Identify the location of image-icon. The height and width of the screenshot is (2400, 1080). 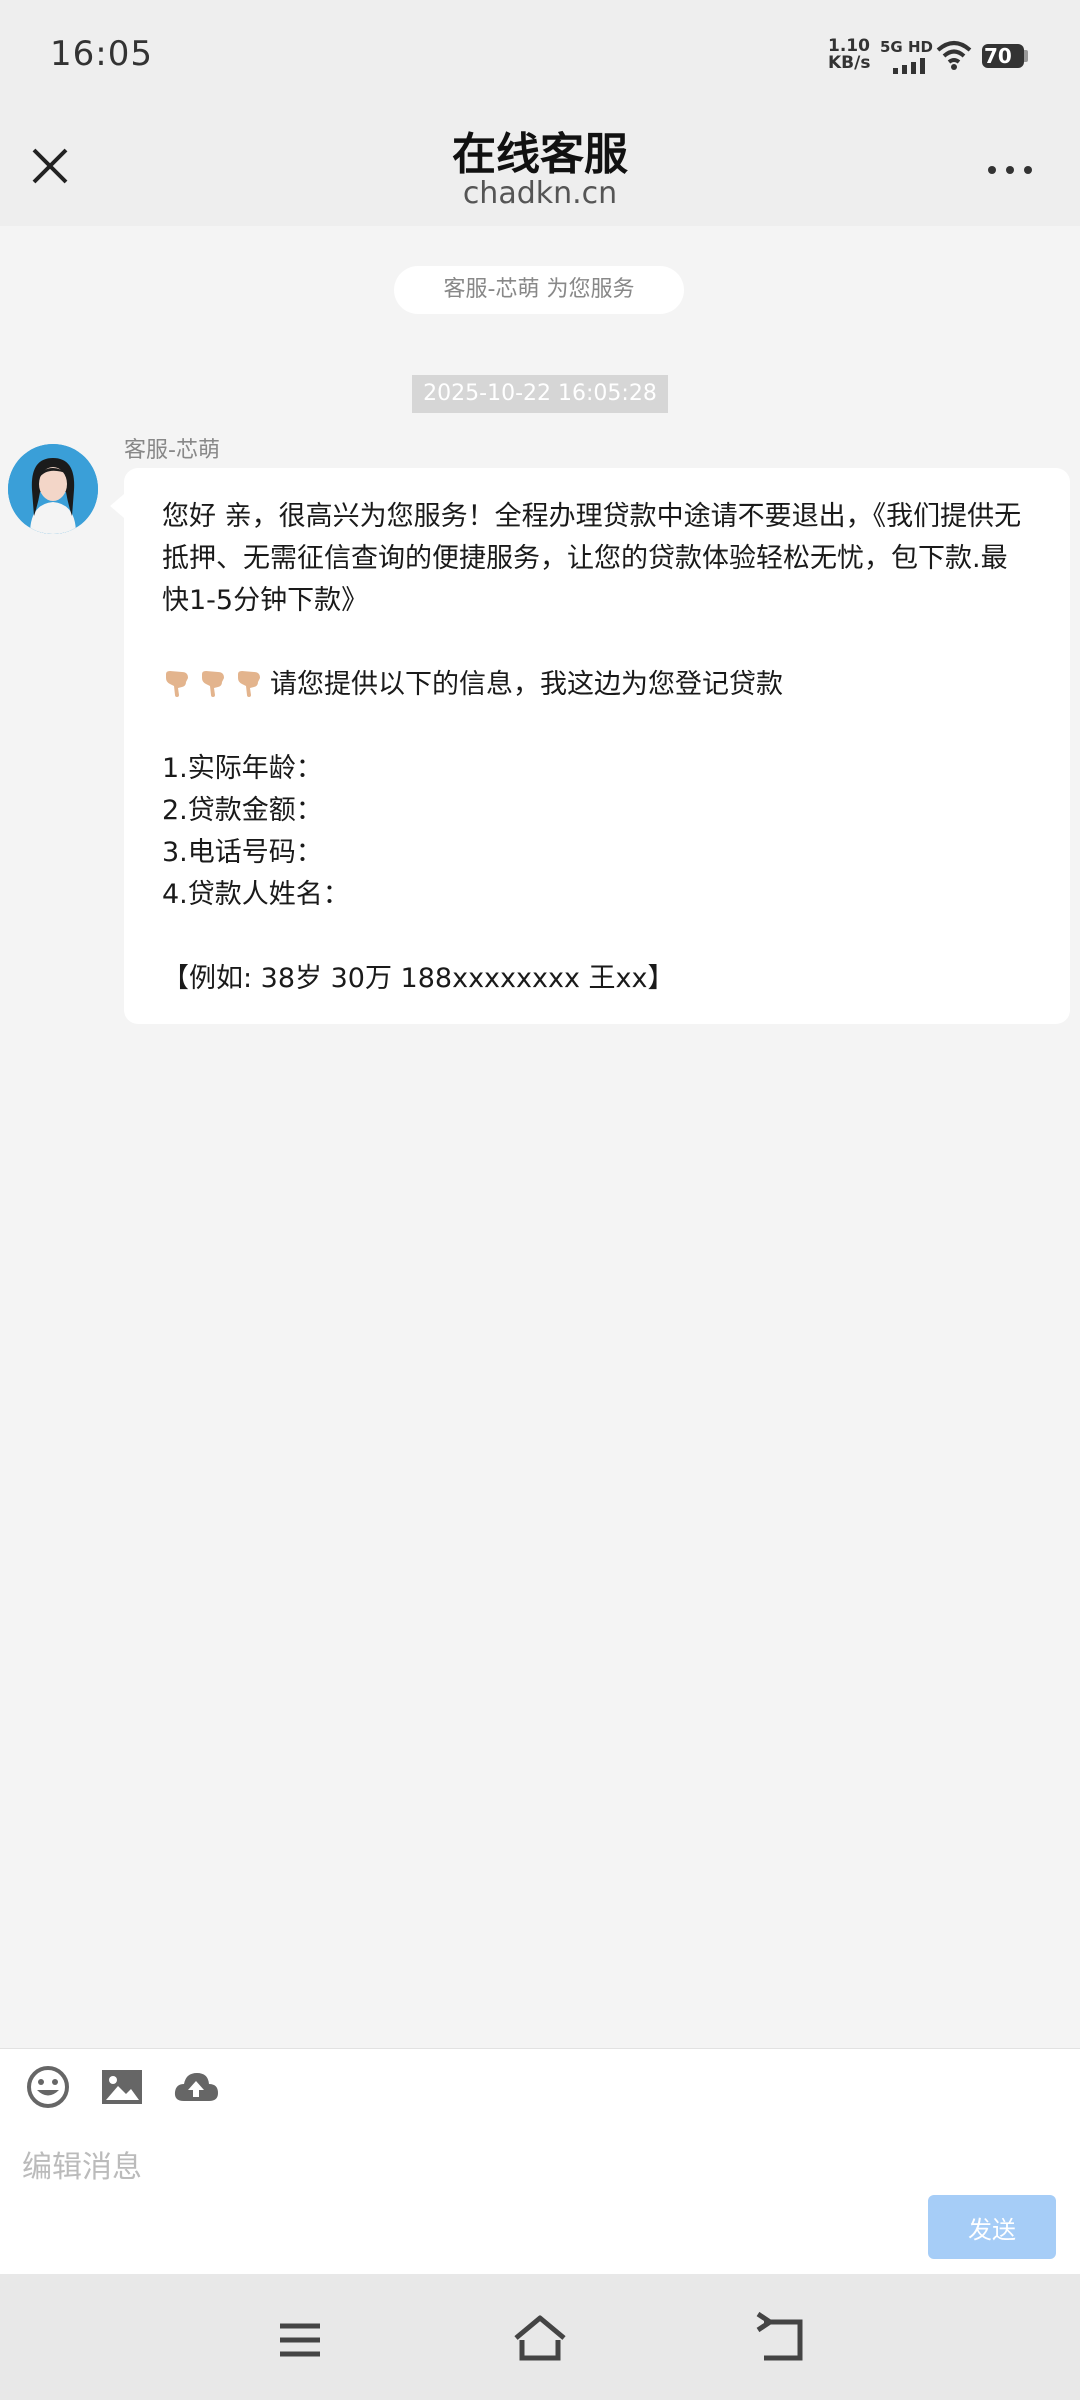
(122, 2087).